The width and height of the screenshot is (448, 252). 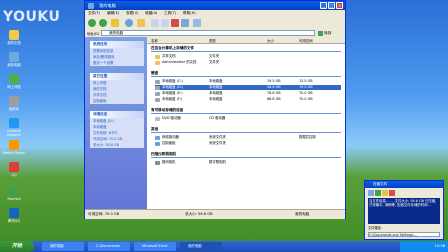 What do you see at coordinates (141, 23) in the screenshot?
I see `folders-icon` at bounding box center [141, 23].